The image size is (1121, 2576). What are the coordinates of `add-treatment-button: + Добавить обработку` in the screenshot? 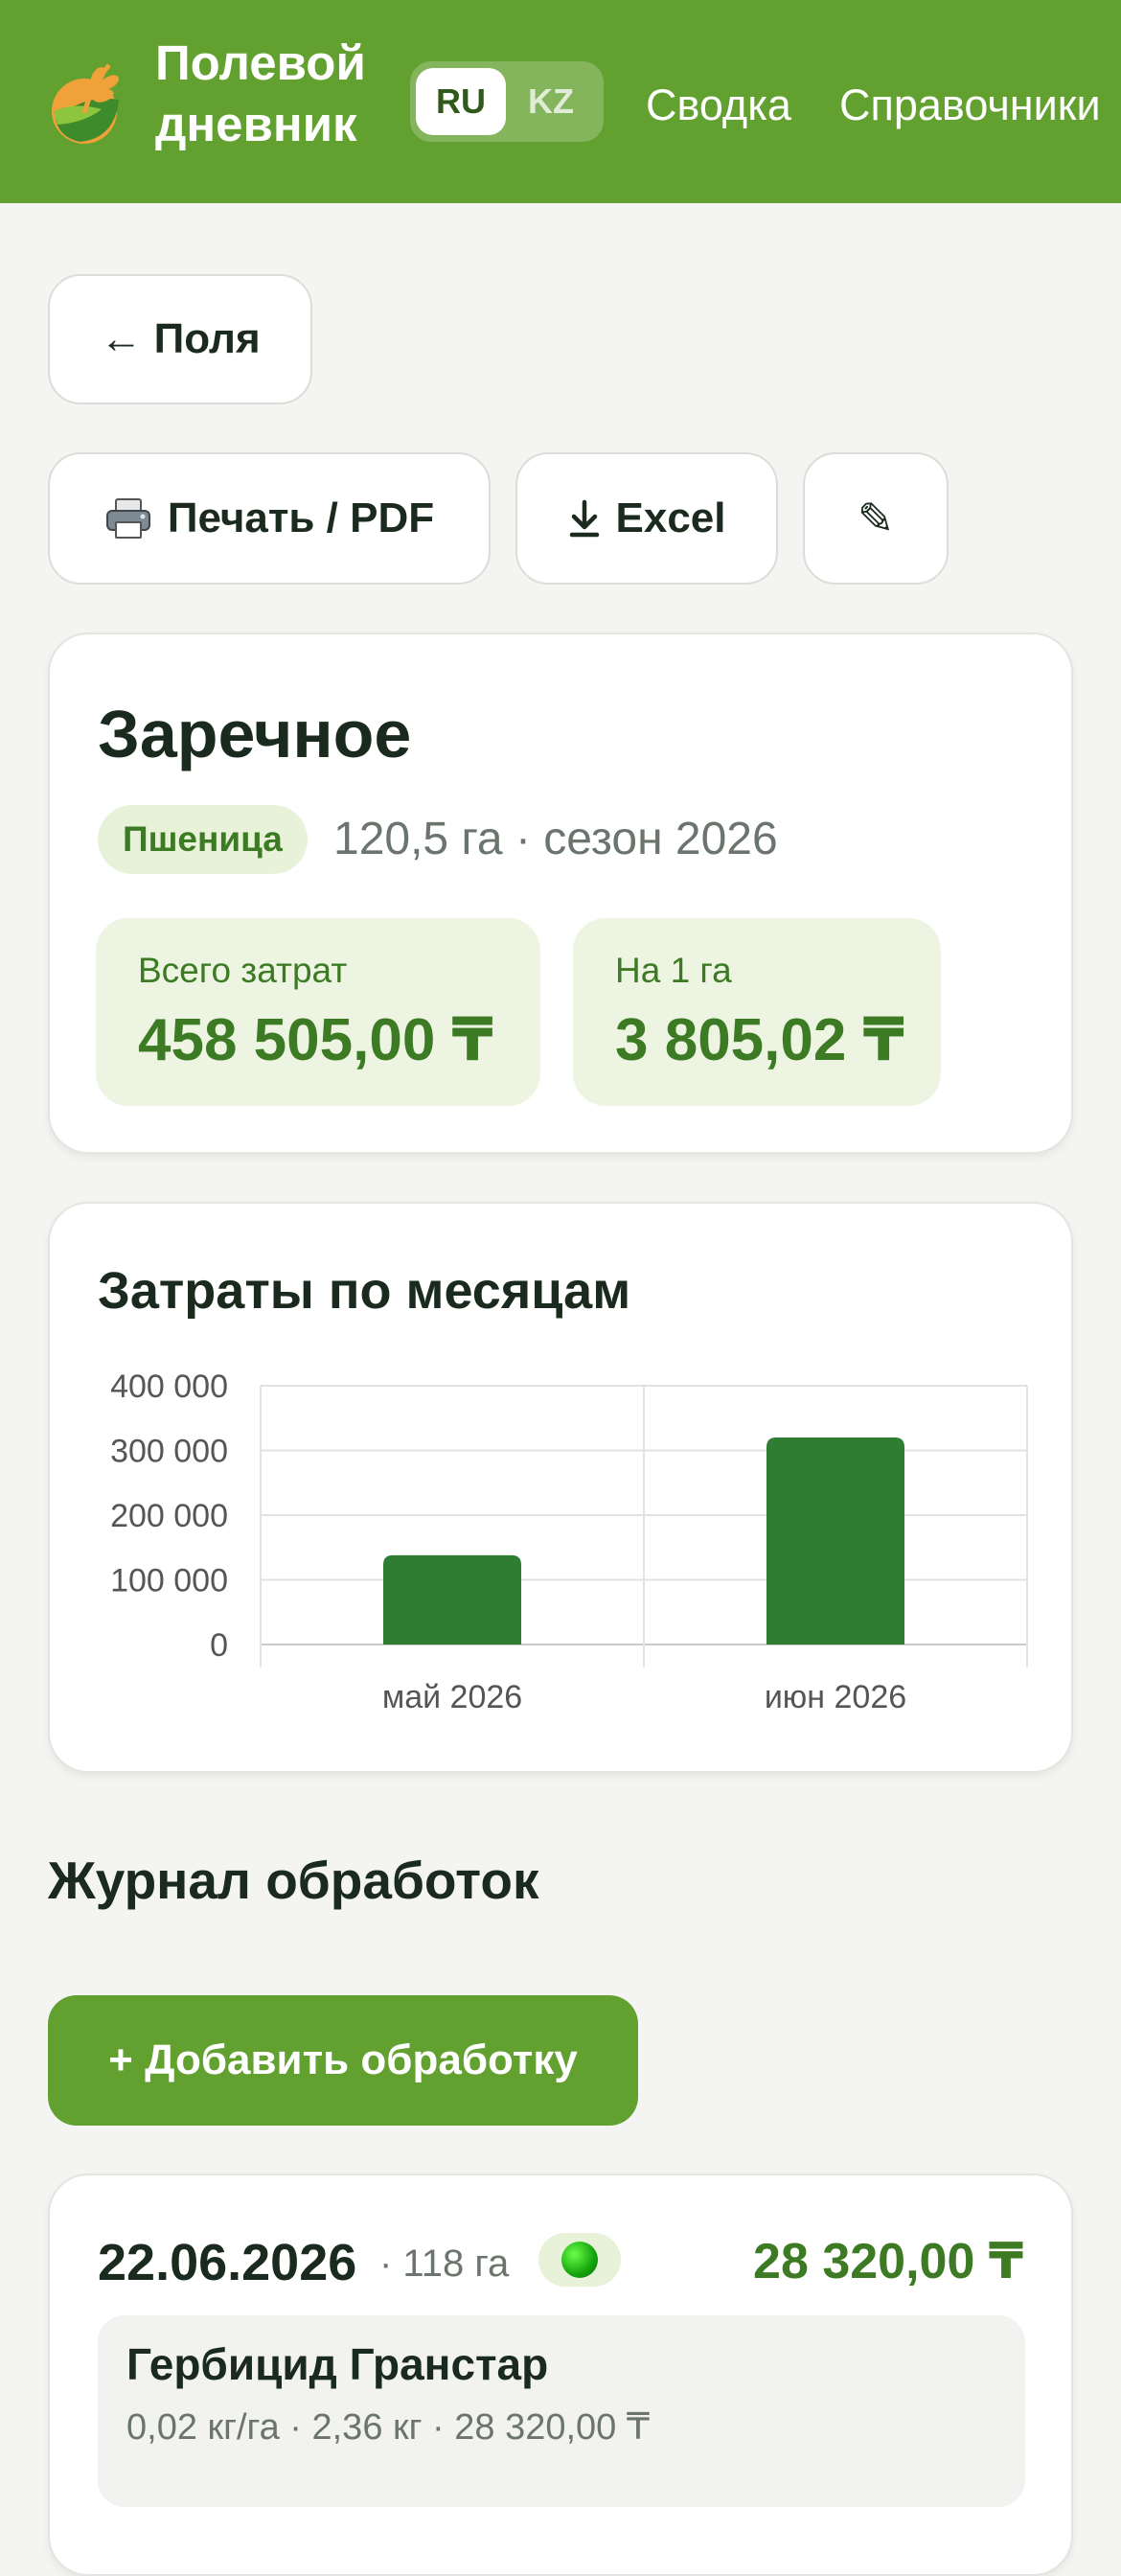 It's located at (343, 2060).